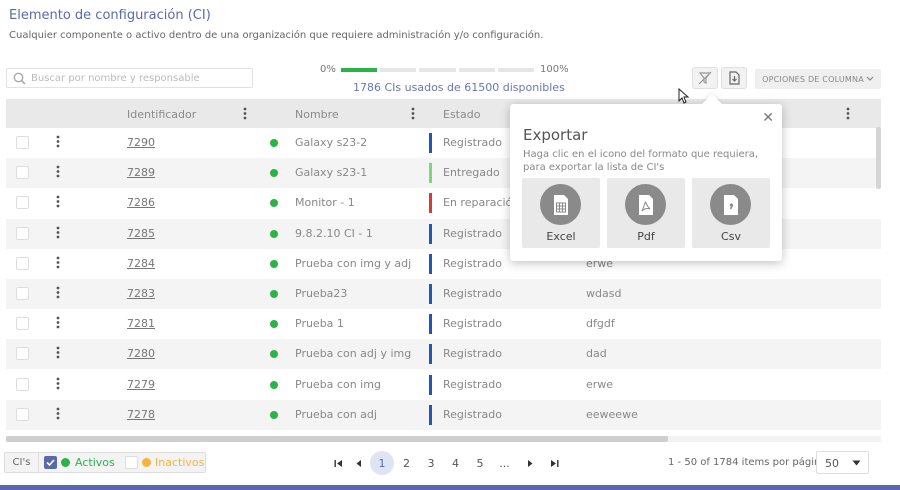 Image resolution: width=900 pixels, height=490 pixels. Describe the element at coordinates (407, 463) in the screenshot. I see `page-number-button: 2` at that location.